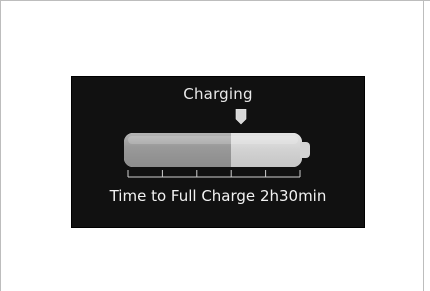  I want to click on charge-scale-ticks, so click(214, 174).